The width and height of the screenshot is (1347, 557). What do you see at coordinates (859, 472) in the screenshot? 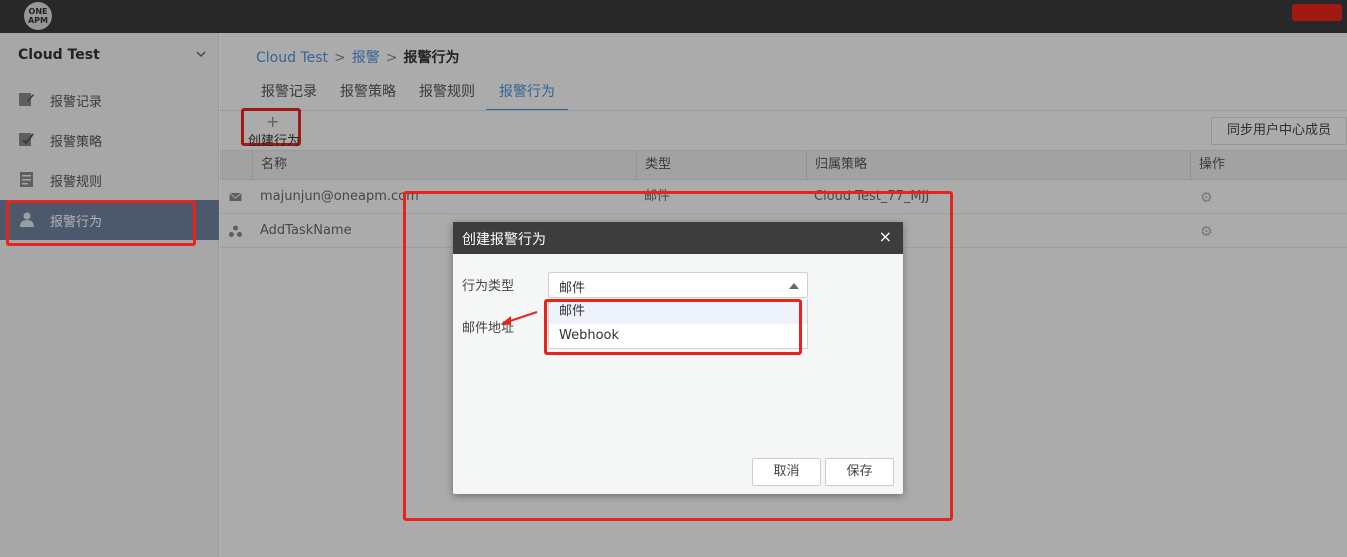
I see `save-button: 保存` at bounding box center [859, 472].